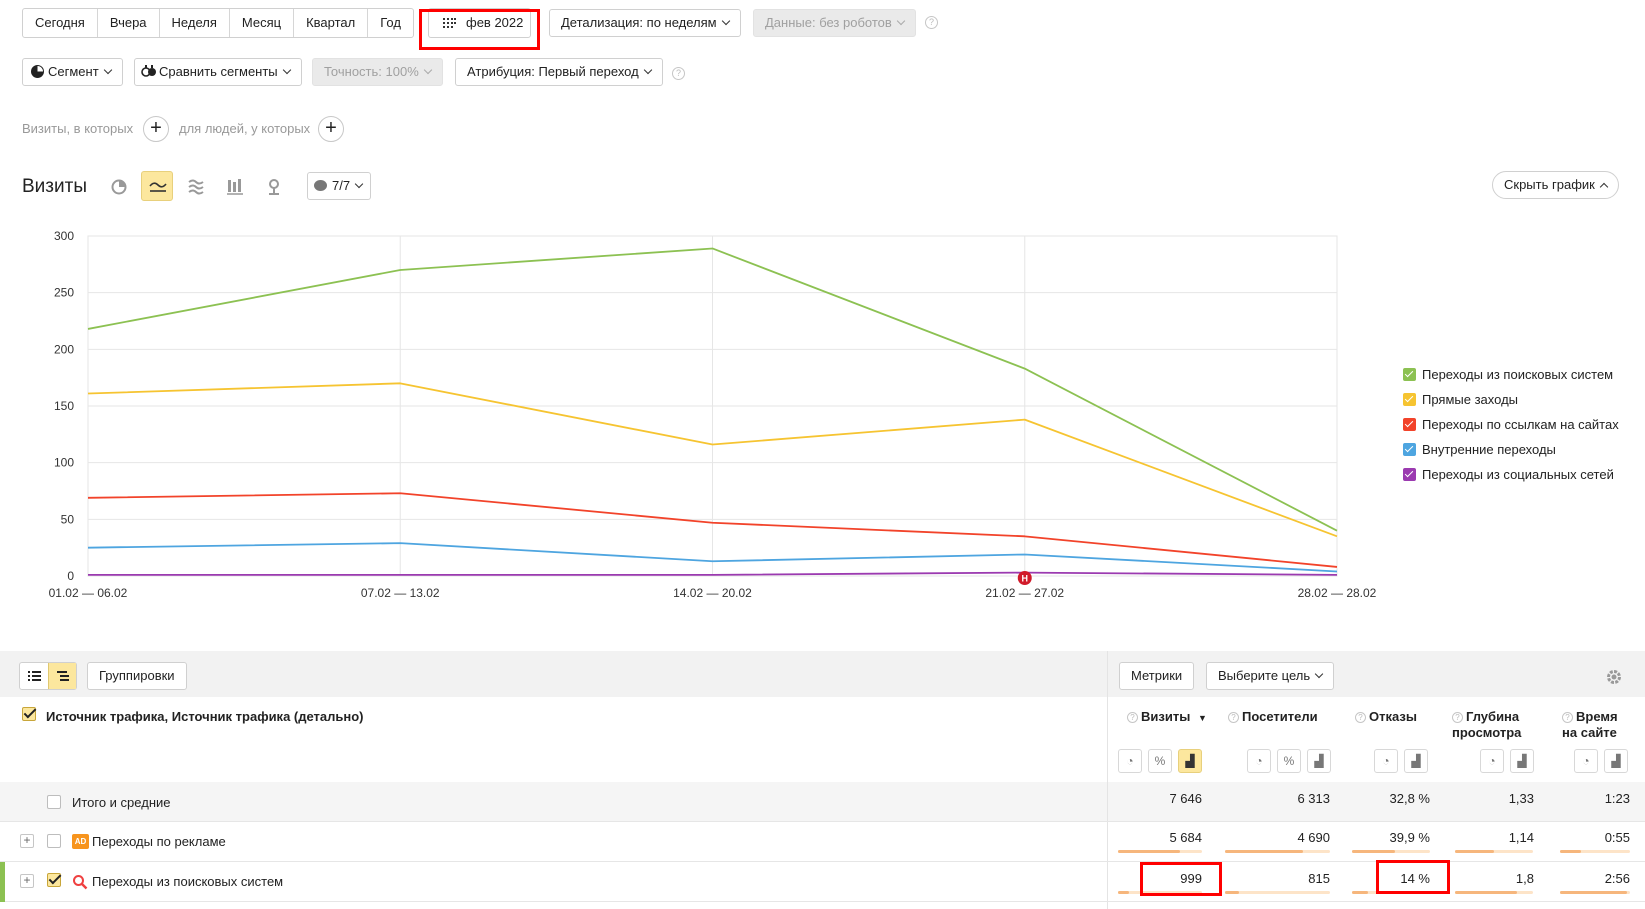 The width and height of the screenshot is (1645, 909). Describe the element at coordinates (1617, 837) in the screenshot. I see `row-time: 0:55` at that location.